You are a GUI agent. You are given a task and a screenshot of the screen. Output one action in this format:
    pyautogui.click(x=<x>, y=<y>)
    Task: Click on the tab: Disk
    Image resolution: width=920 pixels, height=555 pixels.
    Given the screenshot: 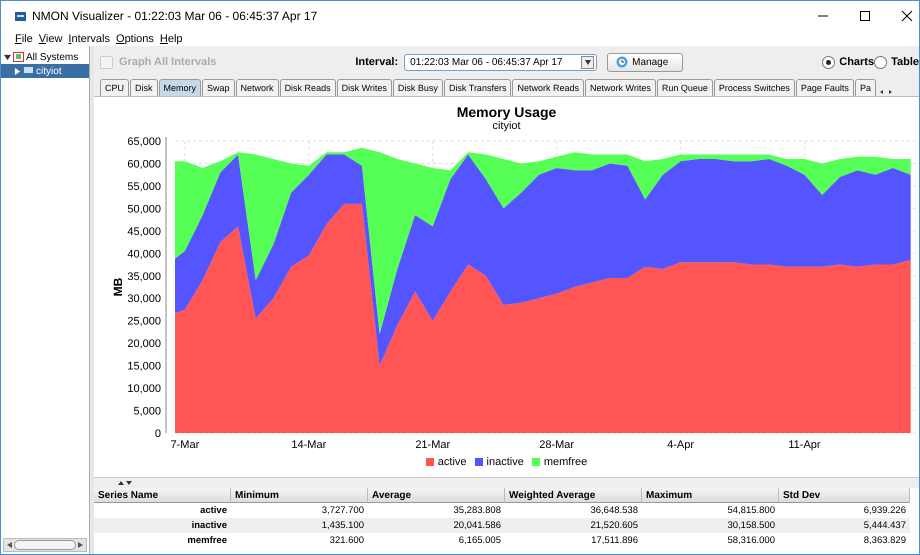 What is the action you would take?
    pyautogui.click(x=144, y=87)
    